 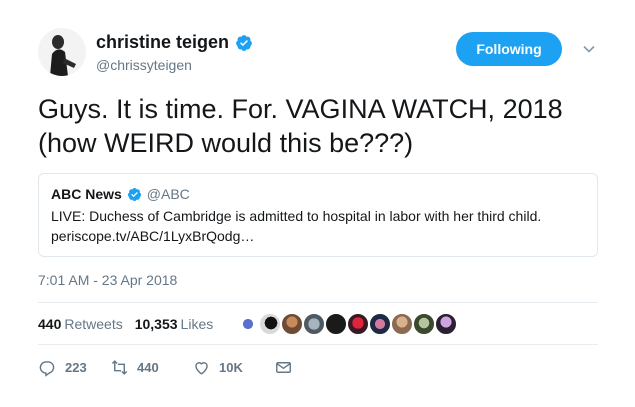 I want to click on retweet-count: 440, so click(x=148, y=367).